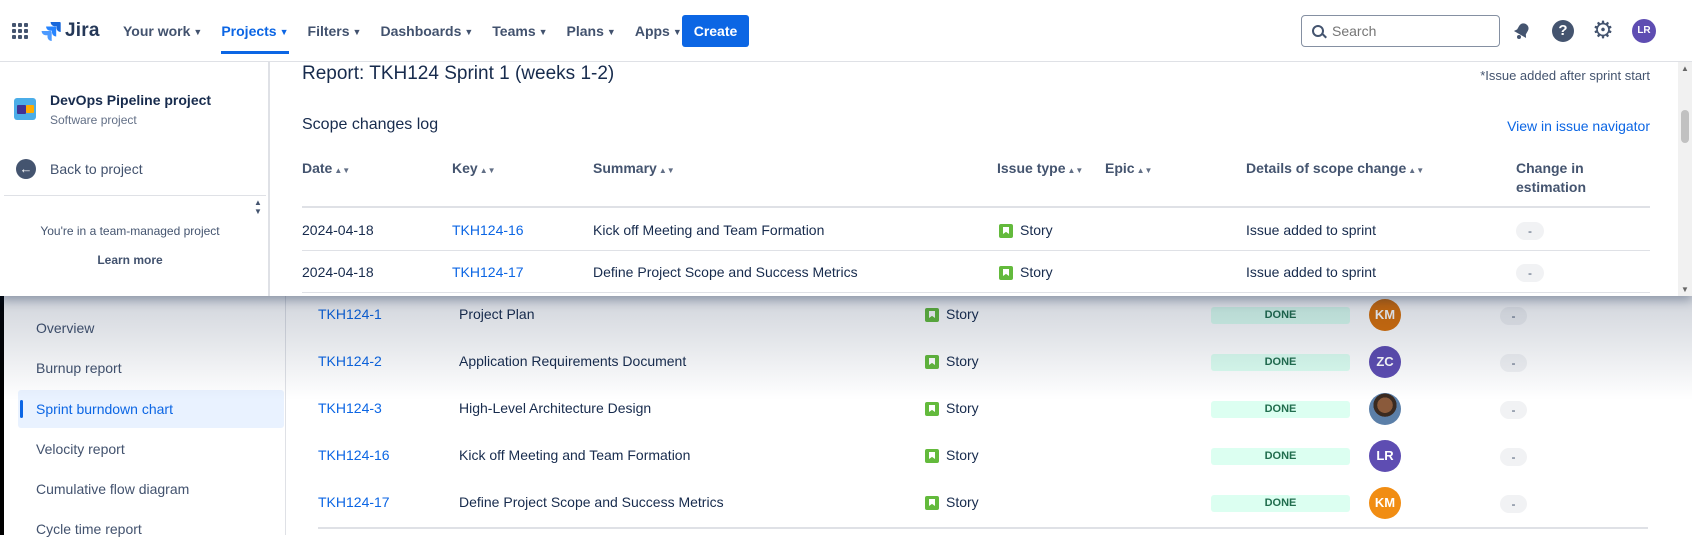 The image size is (1692, 548). What do you see at coordinates (338, 272) in the screenshot?
I see `change-date: 2024-04-18` at bounding box center [338, 272].